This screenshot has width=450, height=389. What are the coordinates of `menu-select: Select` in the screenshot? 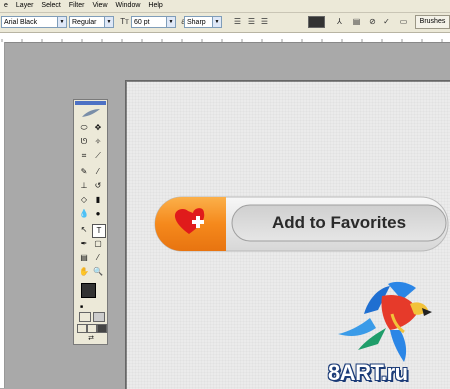 It's located at (50, 6).